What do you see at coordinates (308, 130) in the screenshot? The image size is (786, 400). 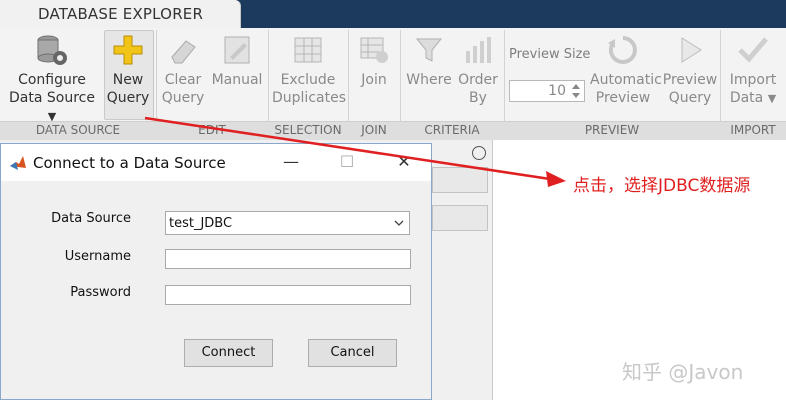 I see `group-label-selection: SELECTION` at bounding box center [308, 130].